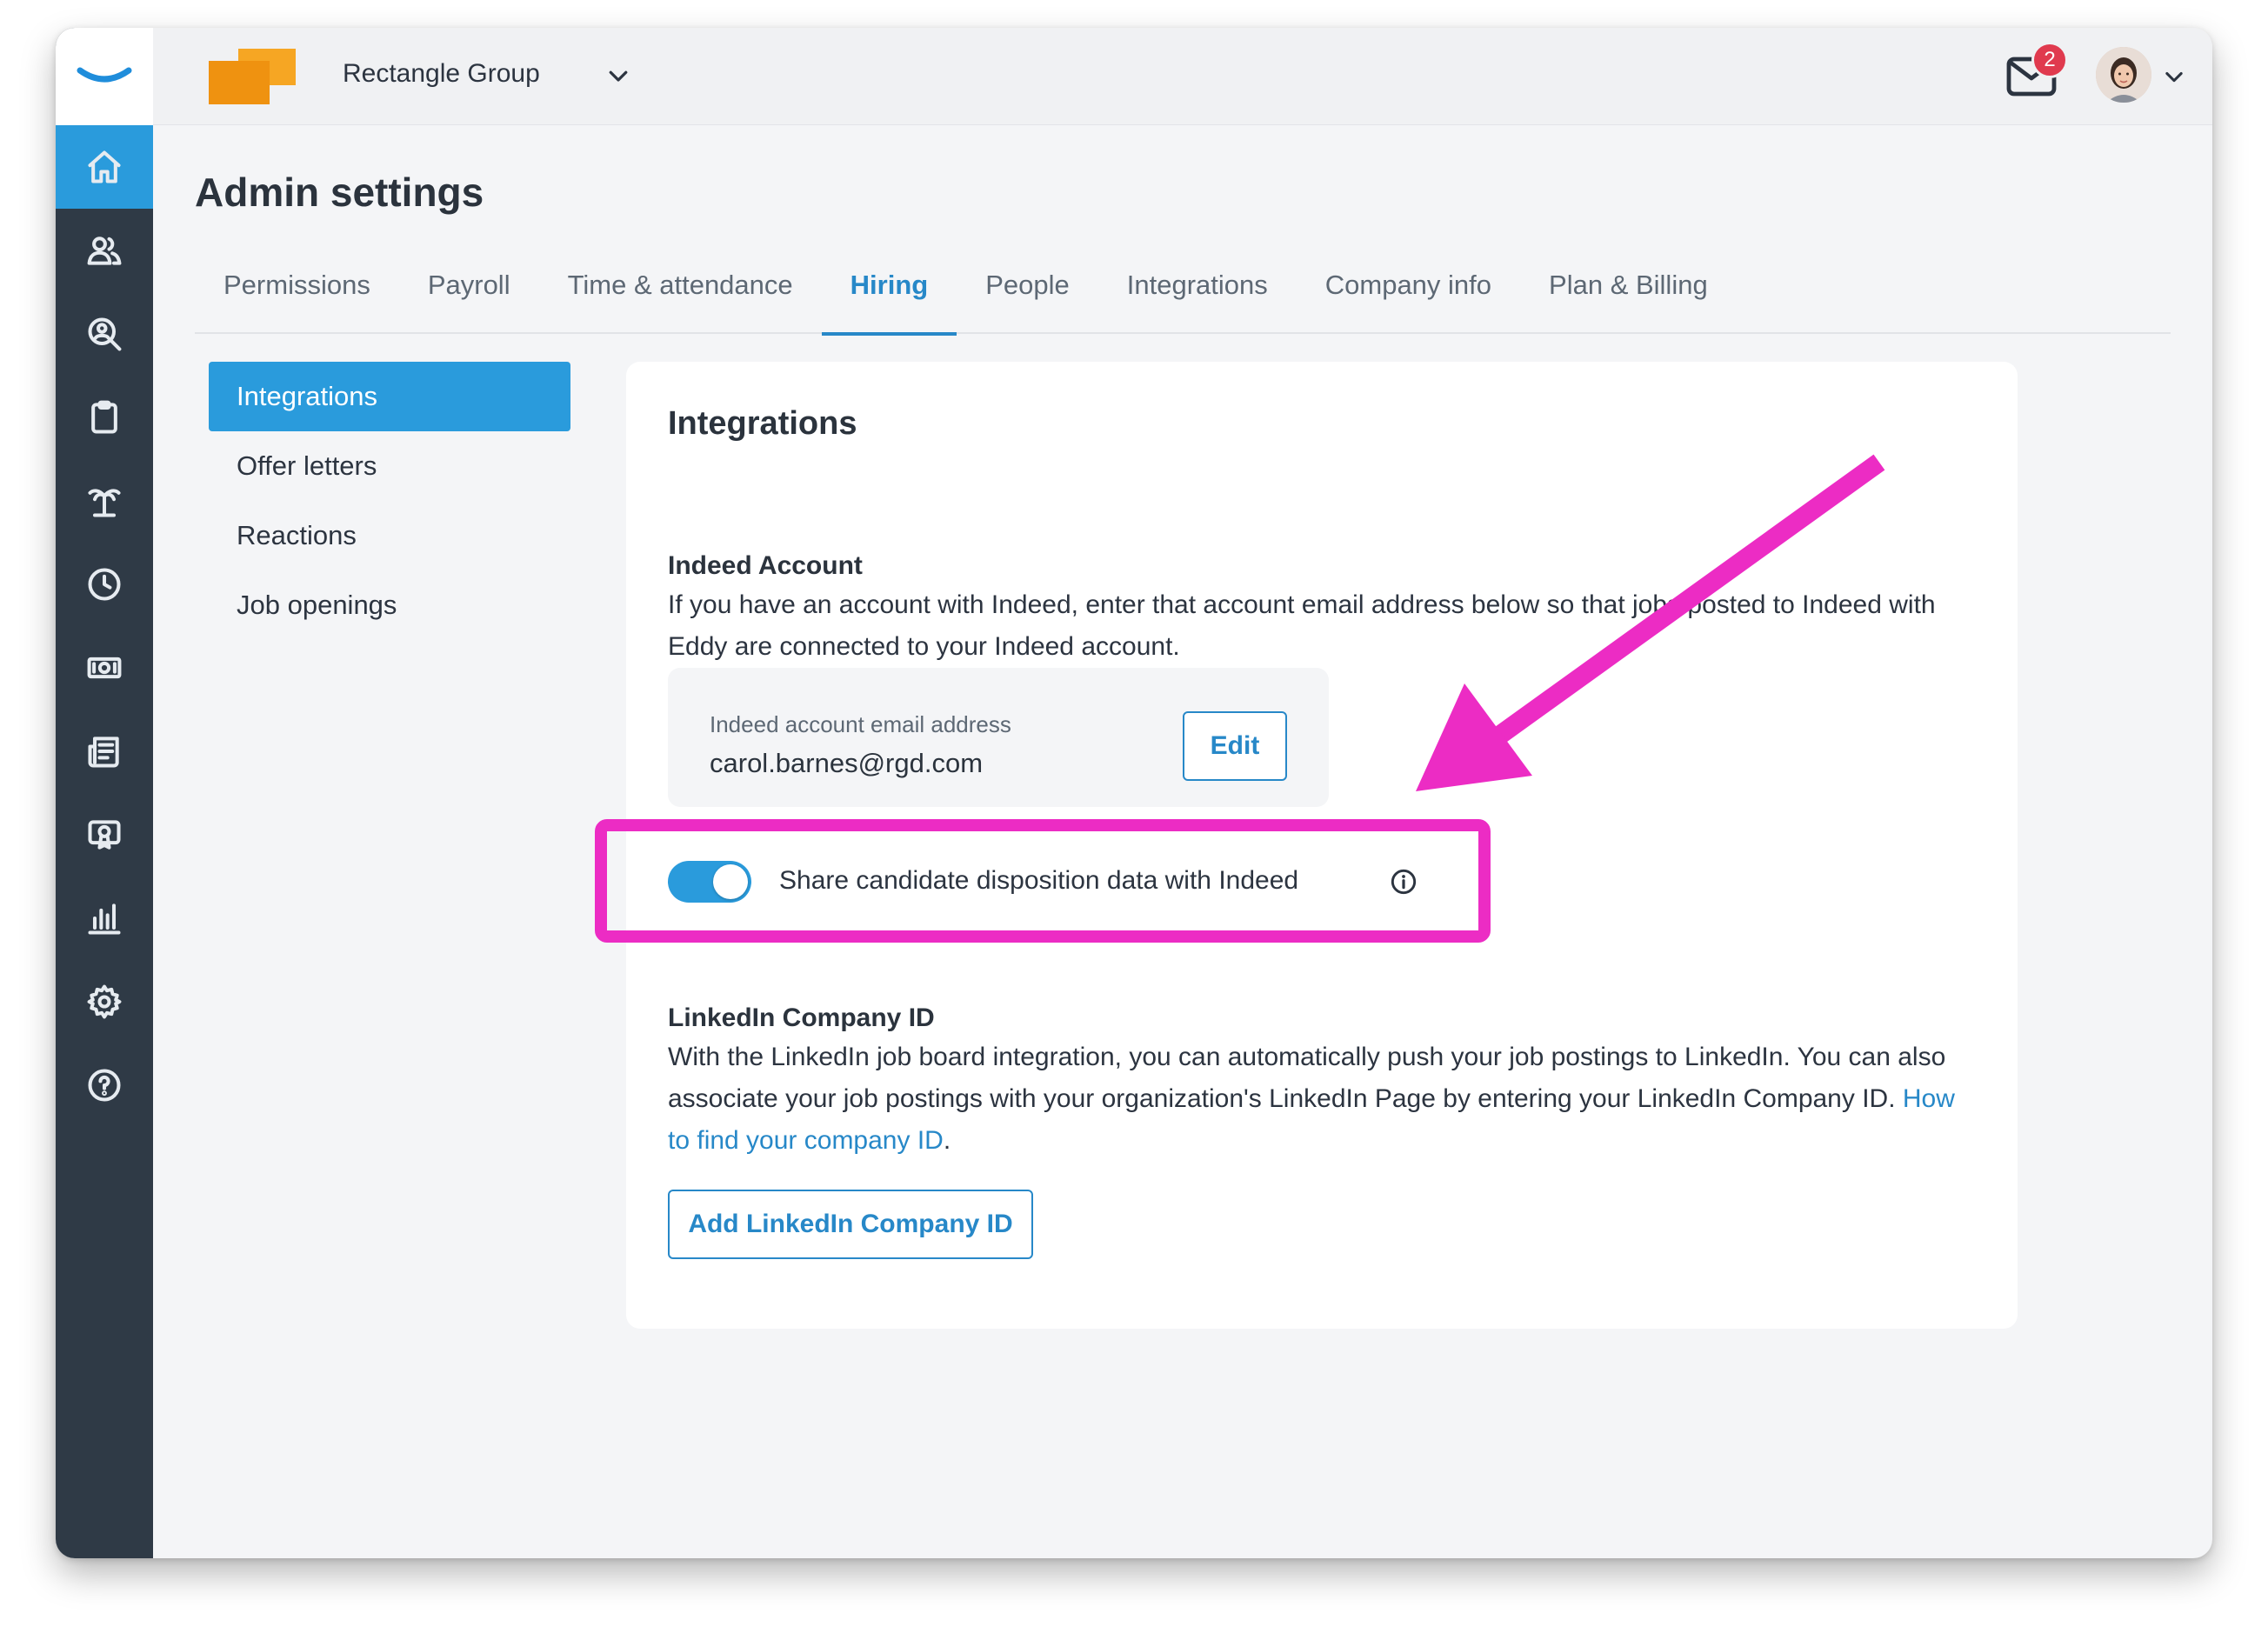  Describe the element at coordinates (1027, 285) in the screenshot. I see `tab-people: People` at that location.